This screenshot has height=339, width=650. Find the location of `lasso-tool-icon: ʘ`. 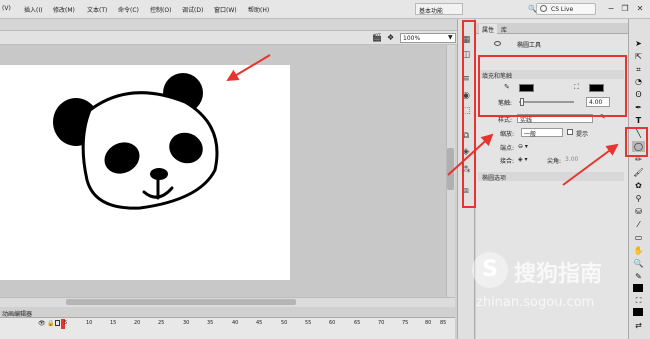

lasso-tool-icon: ʘ is located at coordinates (638, 94).